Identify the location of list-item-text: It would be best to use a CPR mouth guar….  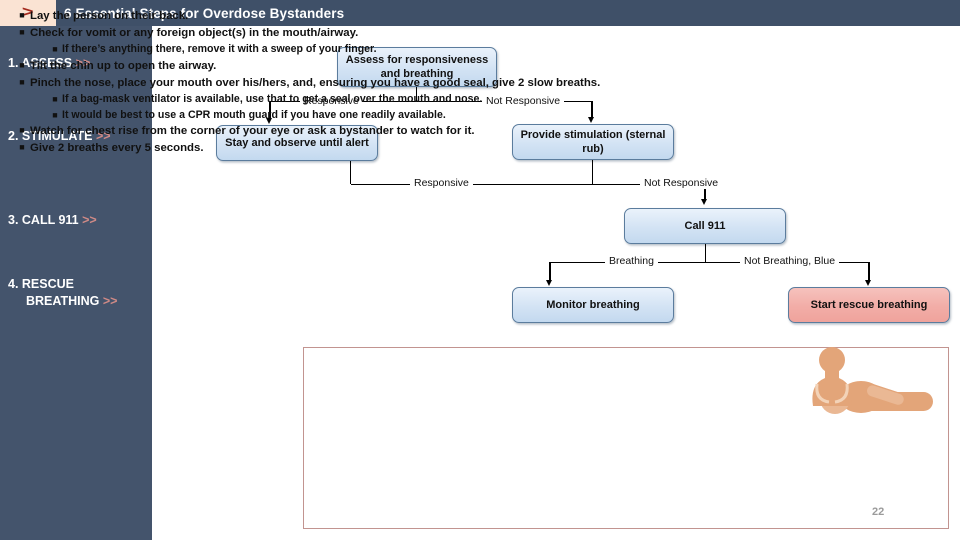
(254, 114).